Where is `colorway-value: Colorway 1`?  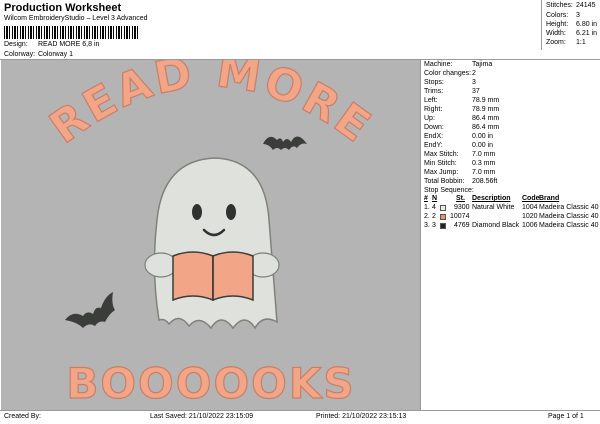 colorway-value: Colorway 1 is located at coordinates (55, 54).